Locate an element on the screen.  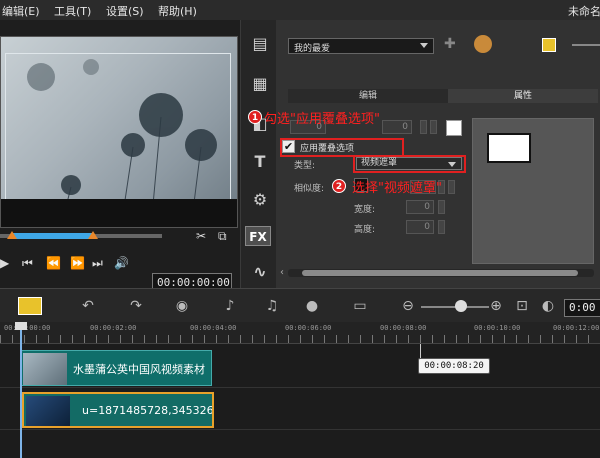
menu-bar: 编辑(E) 工具(T) 设置(S) 帮助(H) 未命名 is located at coordinates (300, 10).